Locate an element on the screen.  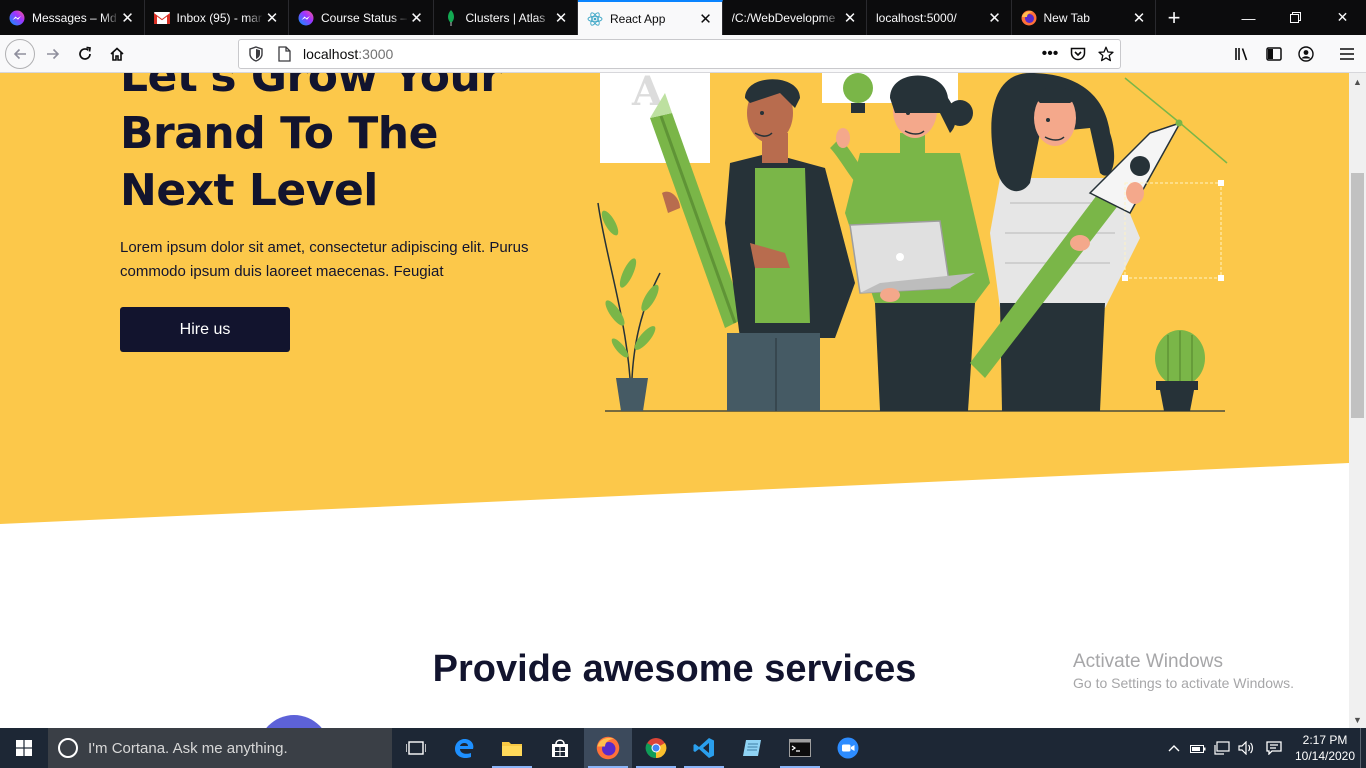
tab-course-status: Course Status – ✕ is located at coordinates (361, 17).